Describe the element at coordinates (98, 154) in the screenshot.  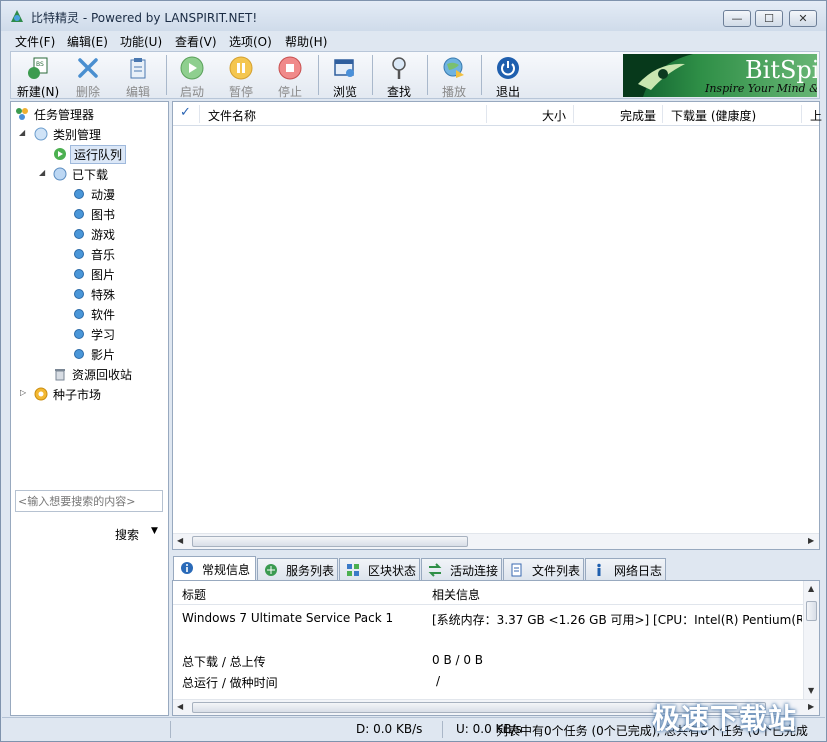
I see `tree-label: 运行队列` at that location.